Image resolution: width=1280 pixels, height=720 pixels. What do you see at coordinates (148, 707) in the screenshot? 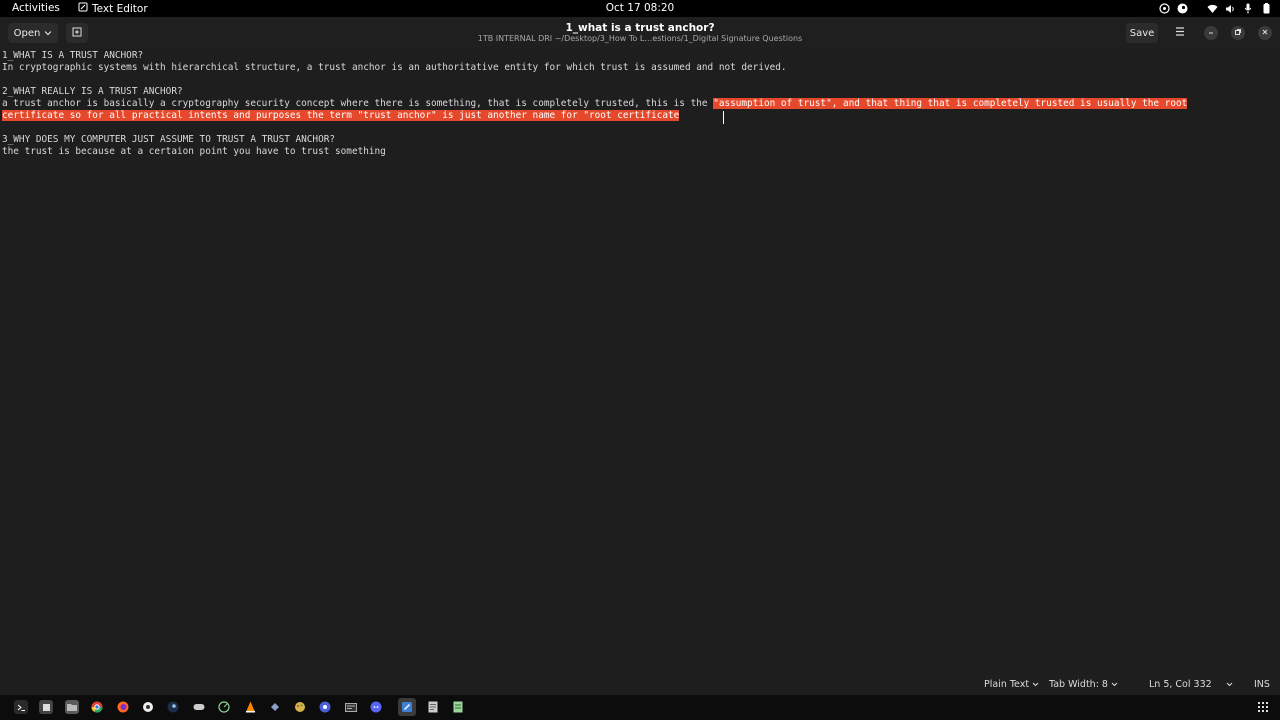
I see `settings-icon` at bounding box center [148, 707].